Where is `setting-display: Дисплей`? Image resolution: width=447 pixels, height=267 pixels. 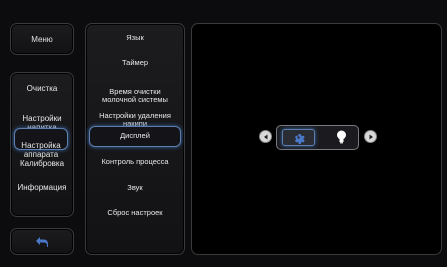 setting-display: Дисплей is located at coordinates (135, 136).